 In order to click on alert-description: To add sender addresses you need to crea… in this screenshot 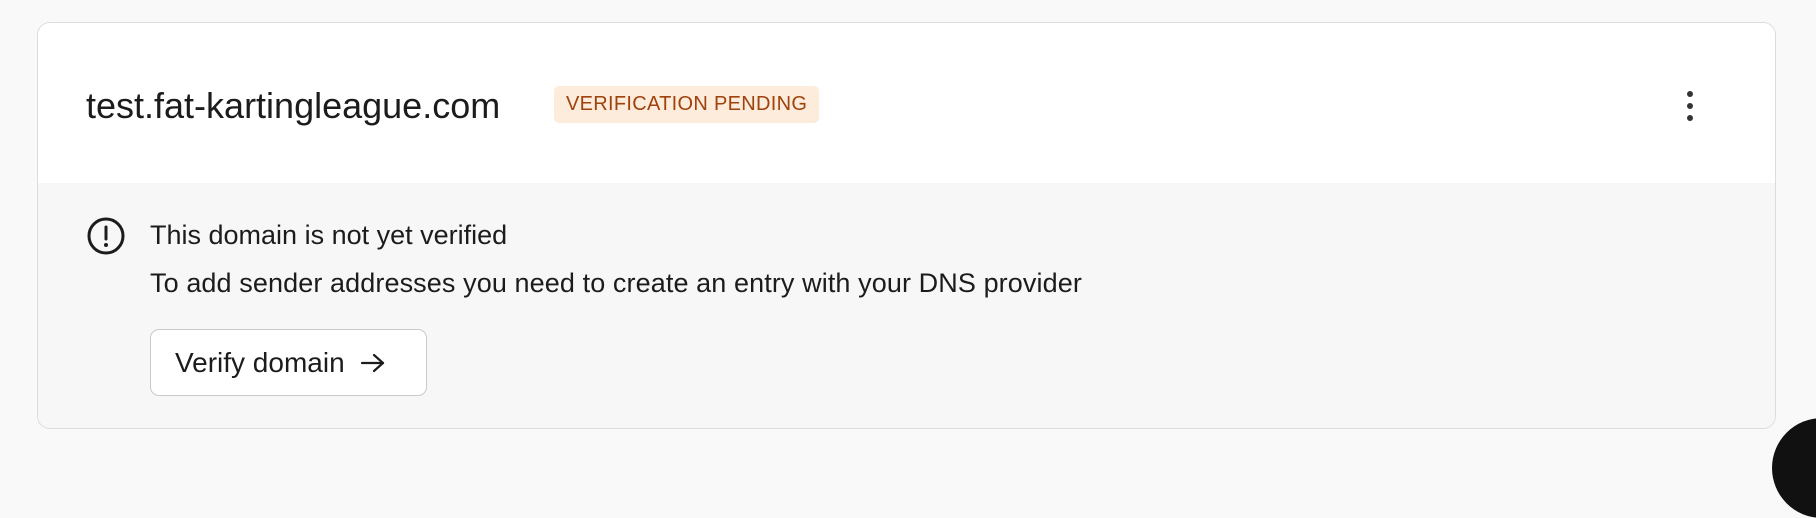, I will do `click(616, 283)`.